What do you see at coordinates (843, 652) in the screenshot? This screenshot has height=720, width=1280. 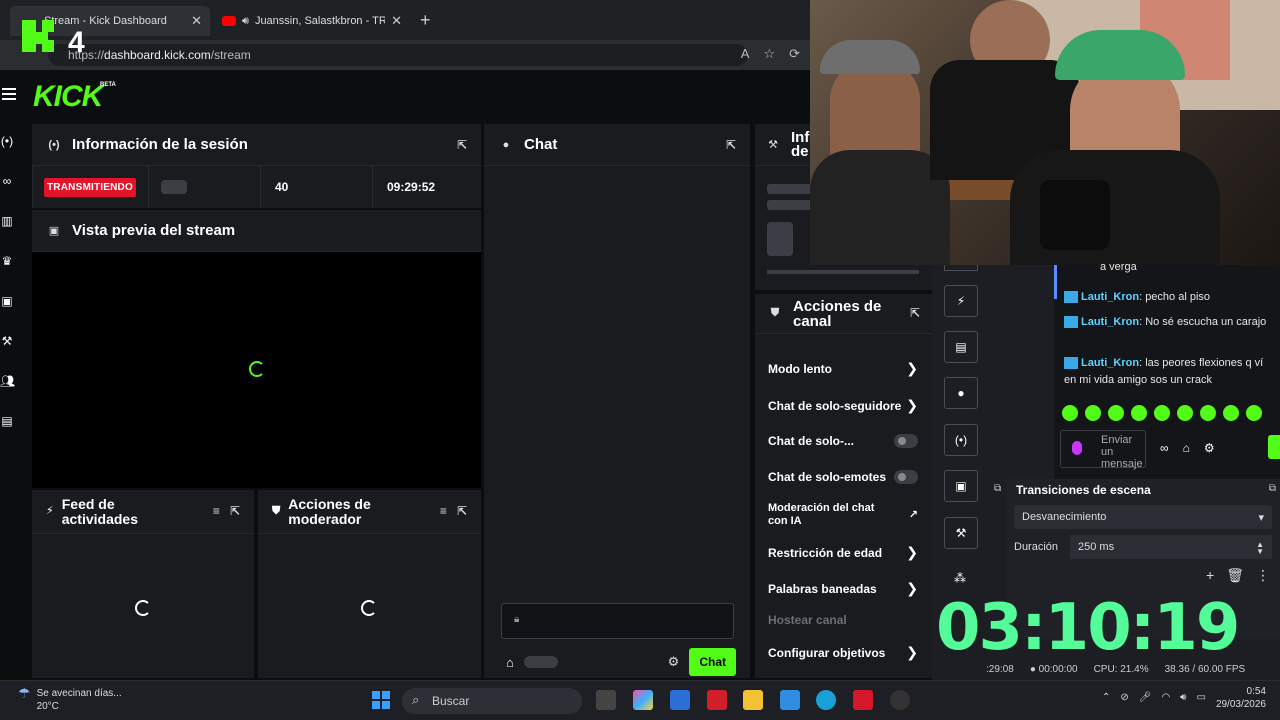 I see `set-goals-item: Configurar objetivos ❯` at bounding box center [843, 652].